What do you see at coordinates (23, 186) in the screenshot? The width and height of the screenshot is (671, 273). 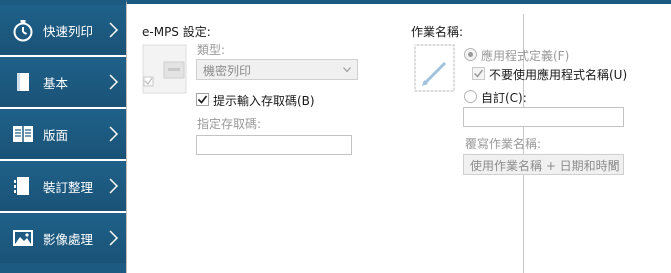 I see `binding-icon` at bounding box center [23, 186].